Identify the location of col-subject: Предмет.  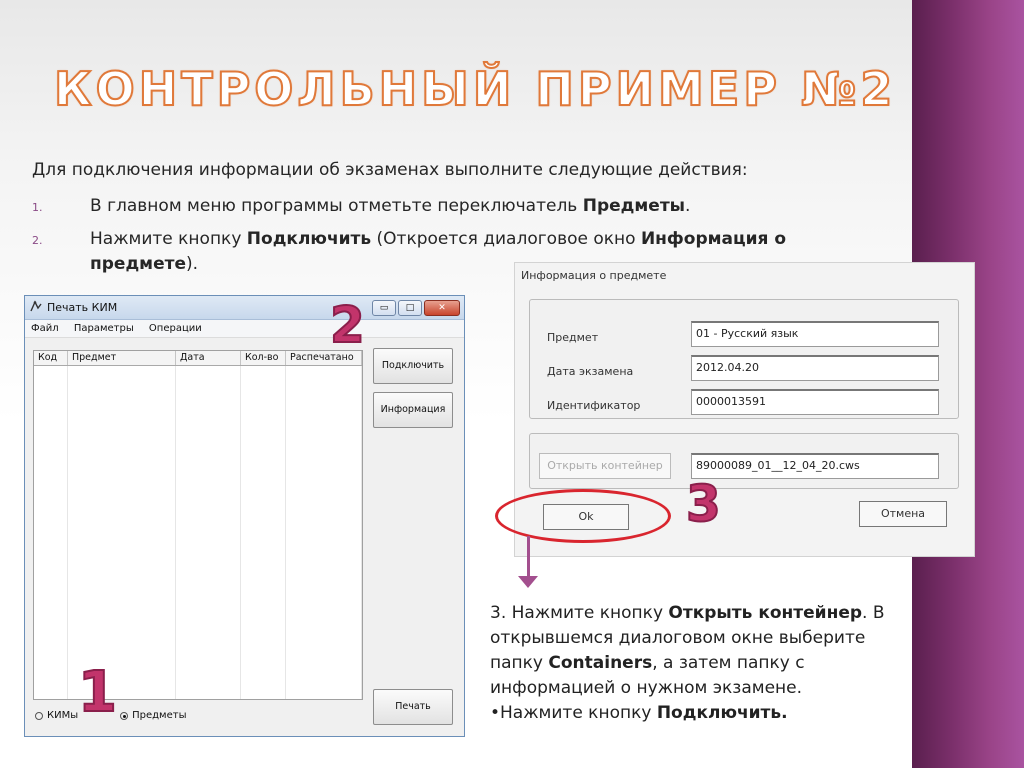
(122, 358).